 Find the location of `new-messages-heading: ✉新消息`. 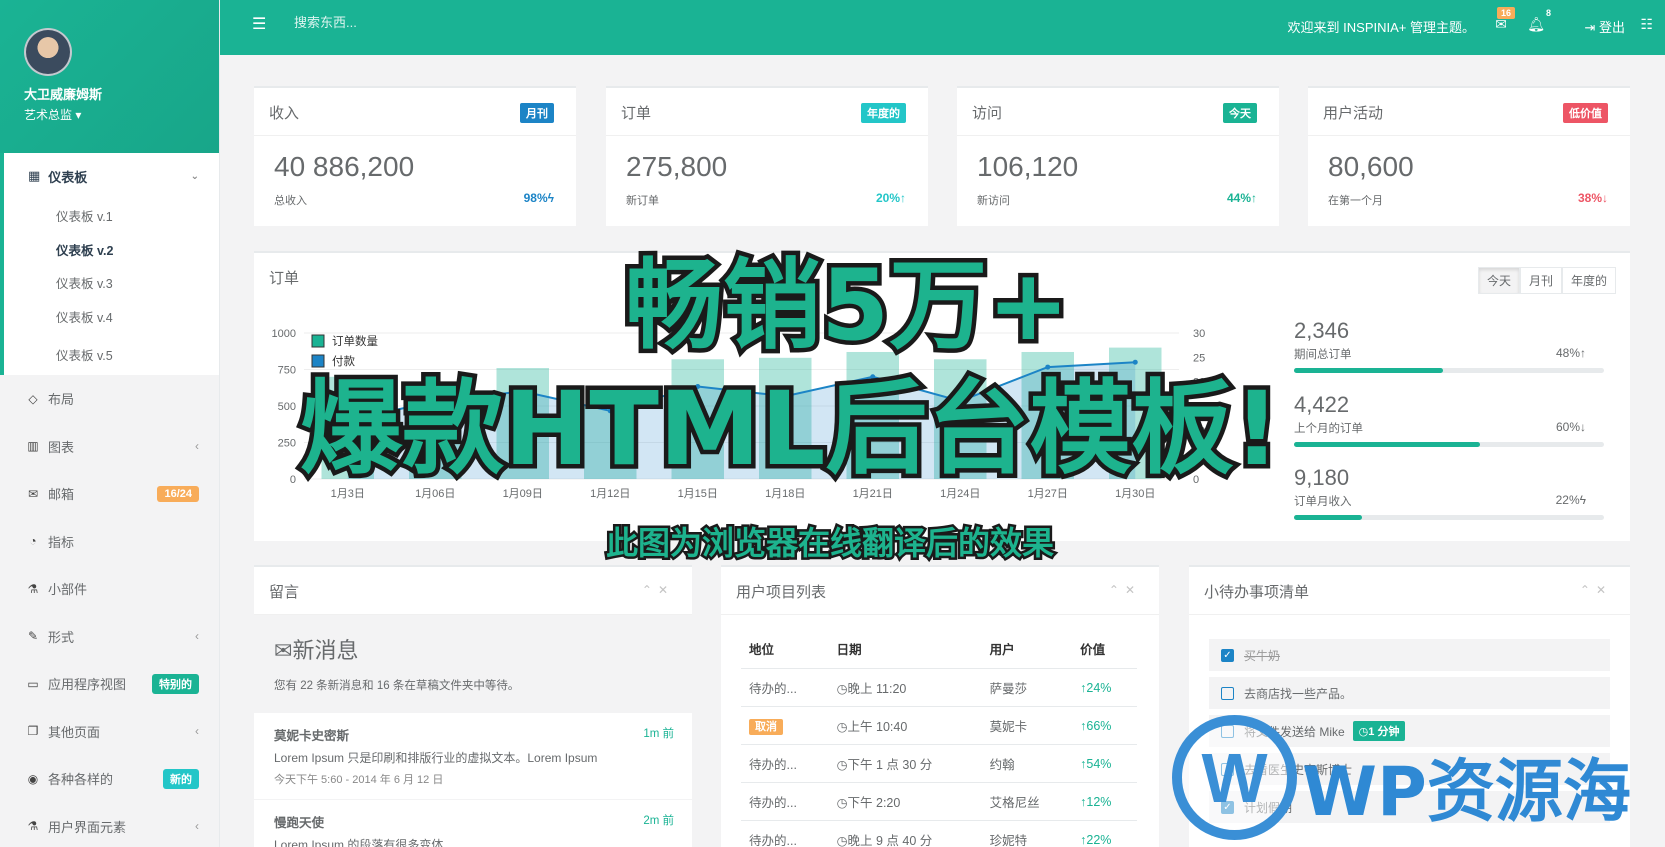

new-messages-heading: ✉新消息 is located at coordinates (316, 650).